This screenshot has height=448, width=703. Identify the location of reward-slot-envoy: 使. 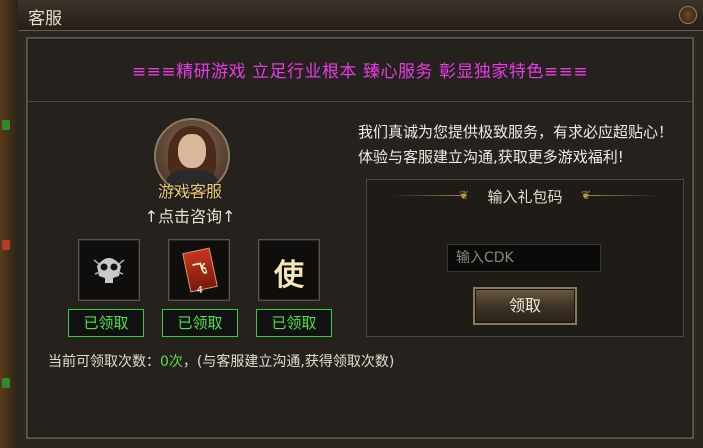
(289, 270).